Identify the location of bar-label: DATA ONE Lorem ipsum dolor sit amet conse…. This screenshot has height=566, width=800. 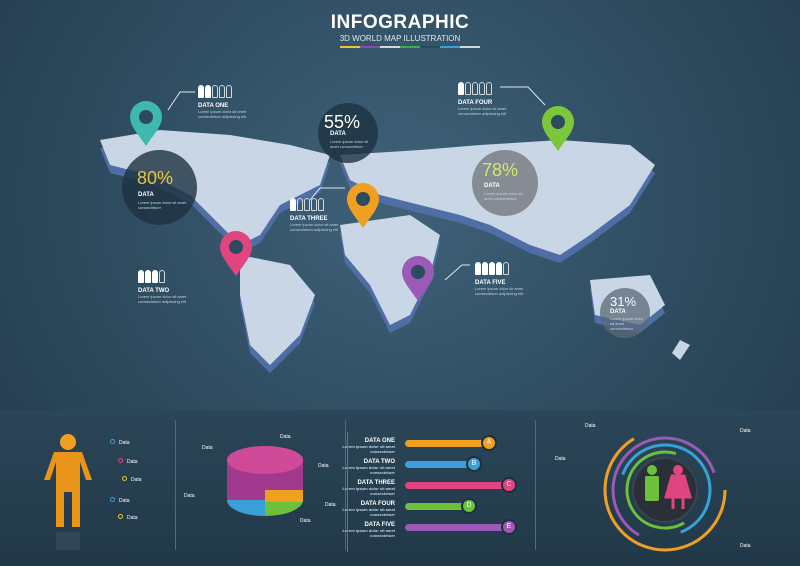
(365, 446).